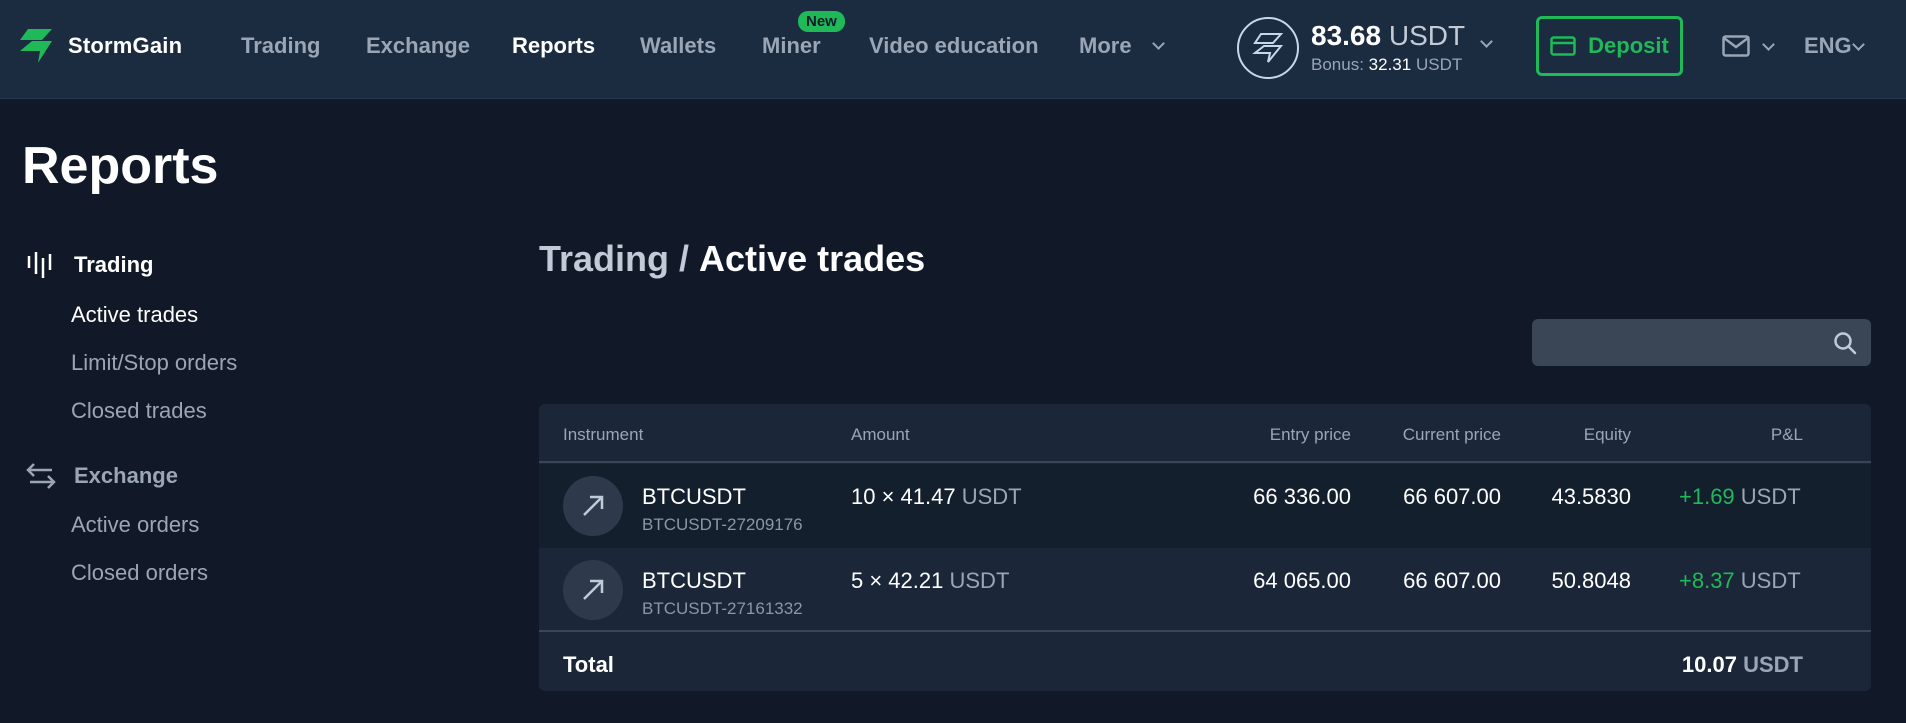 The height and width of the screenshot is (723, 1906). Describe the element at coordinates (897, 580) in the screenshot. I see `amount-value: 5 × 42.21` at that location.